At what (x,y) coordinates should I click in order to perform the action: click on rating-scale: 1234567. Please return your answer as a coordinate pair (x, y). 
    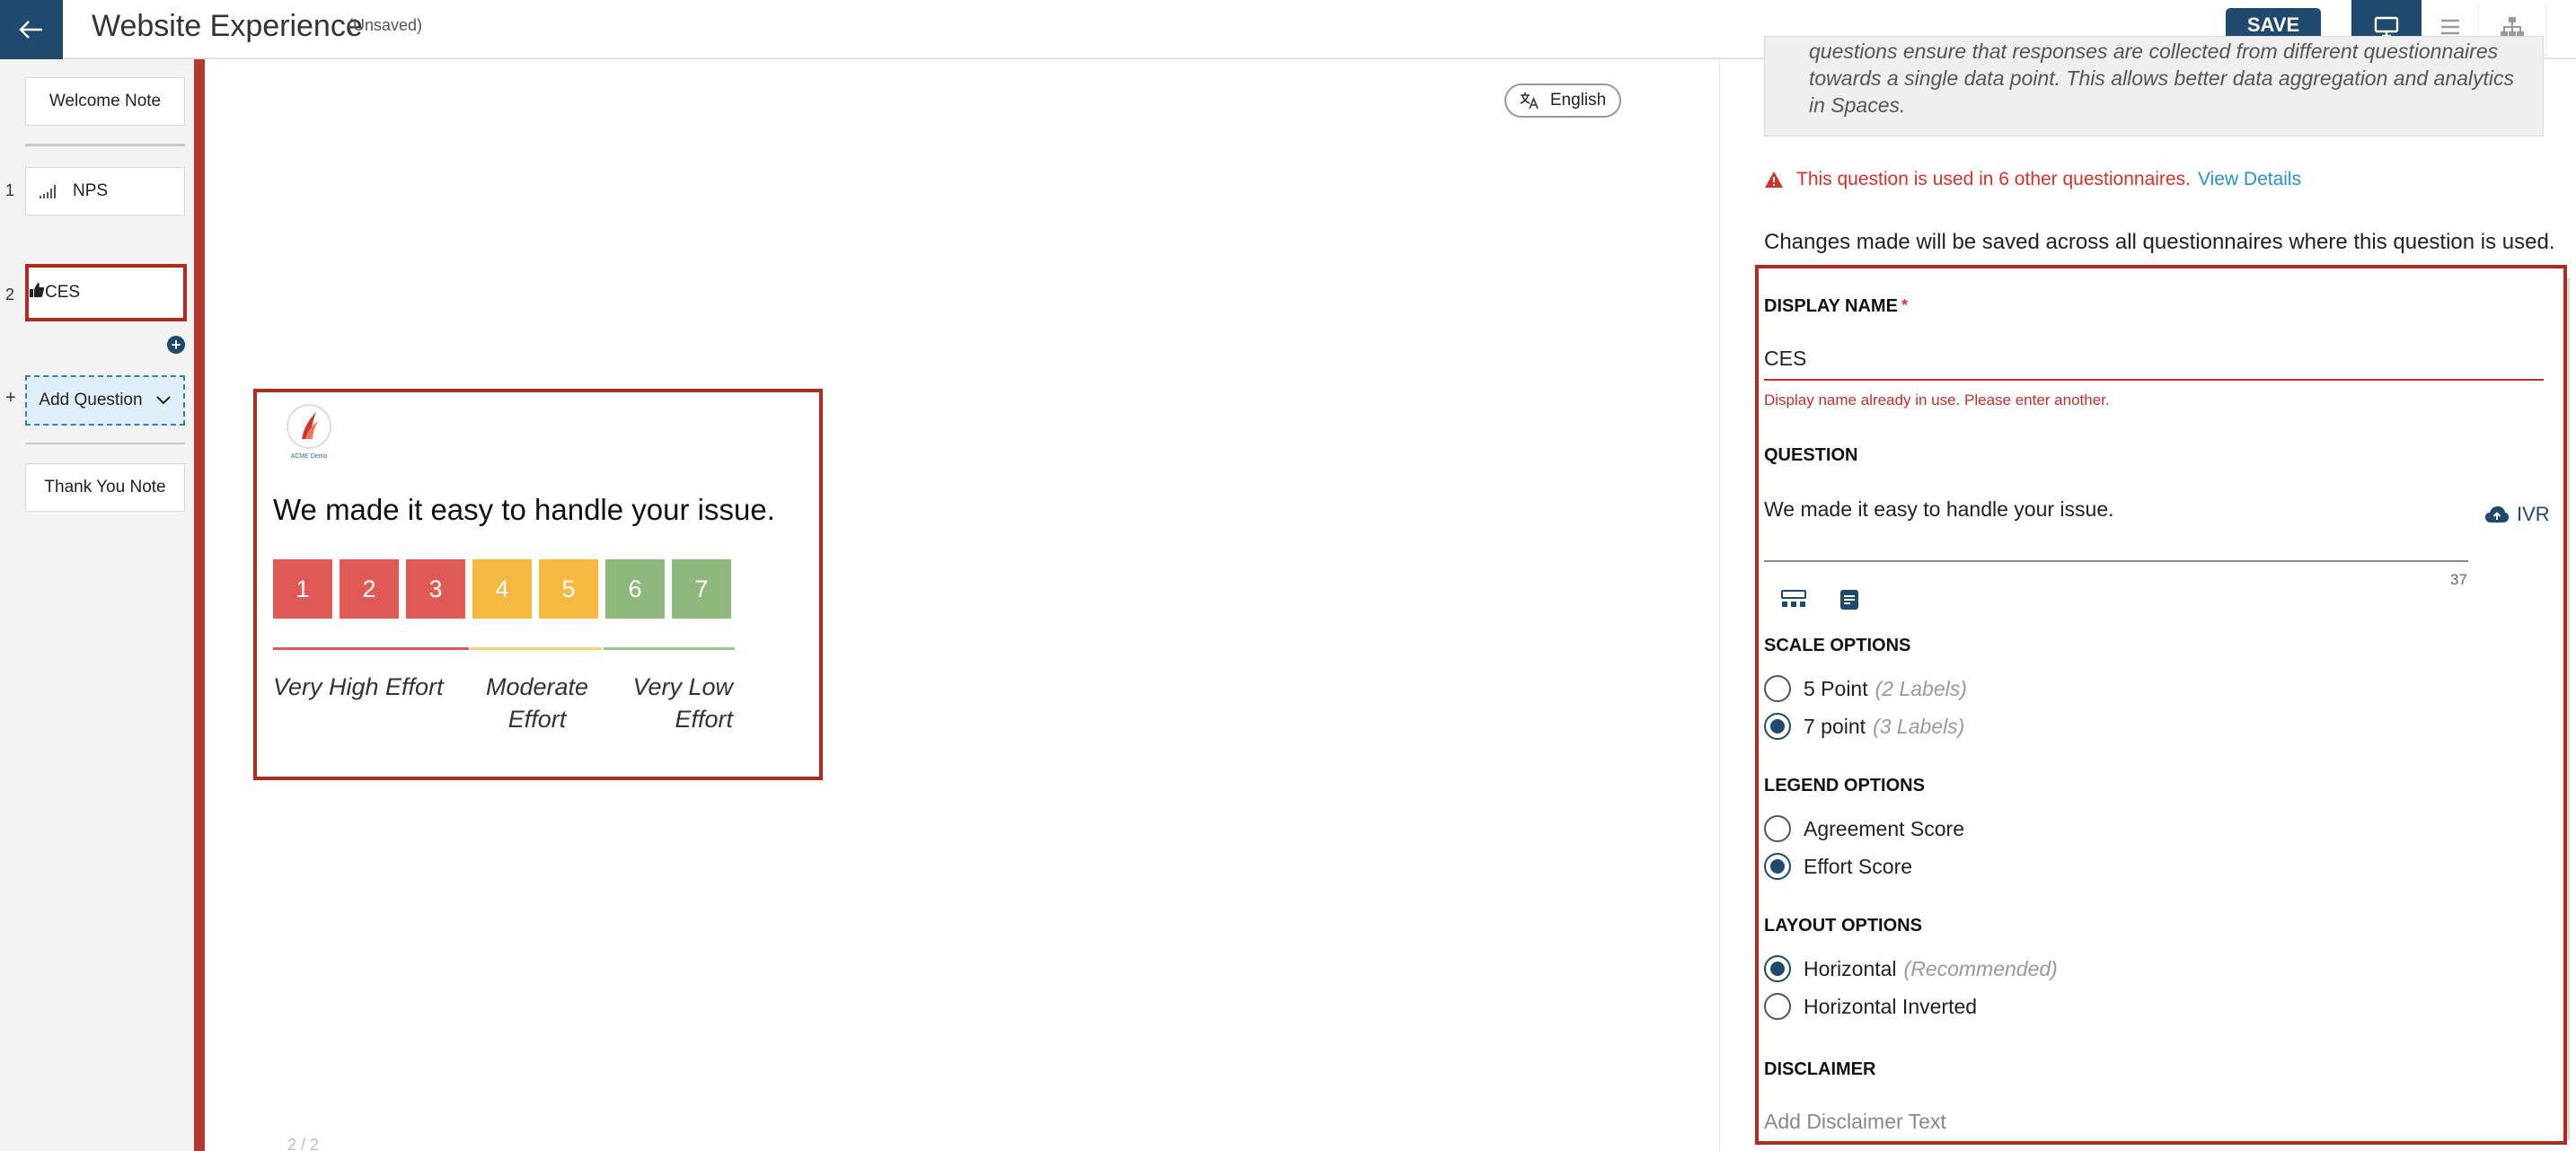
    Looking at the image, I should click on (502, 589).